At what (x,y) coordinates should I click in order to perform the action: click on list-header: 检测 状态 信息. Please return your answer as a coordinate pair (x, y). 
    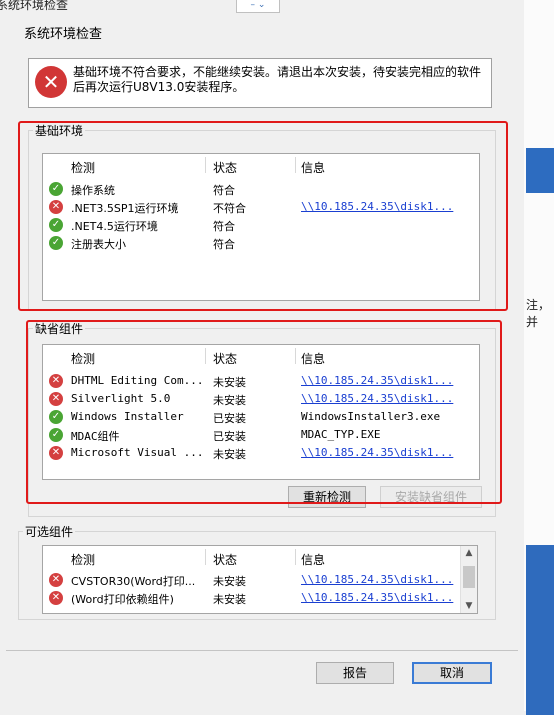
    Looking at the image, I should click on (260, 557).